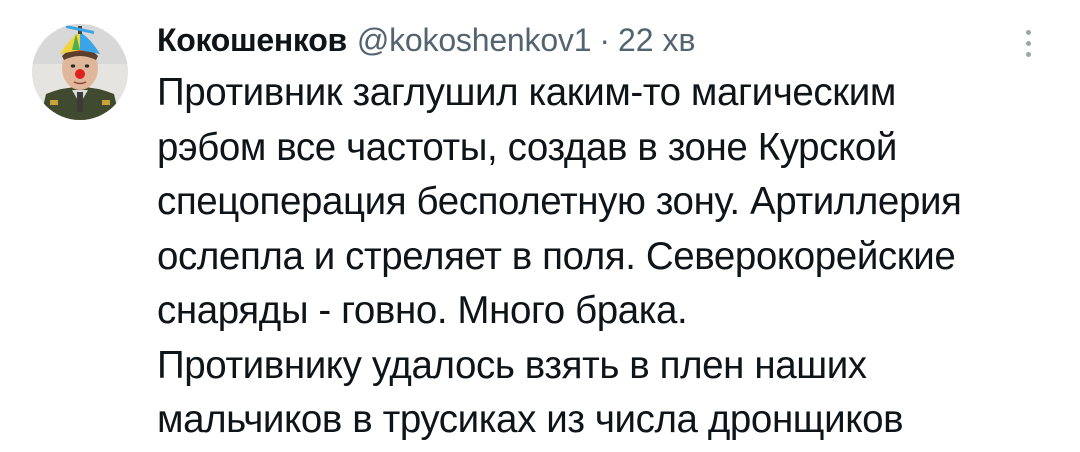 This screenshot has width=1080, height=452. I want to click on avatar, so click(80, 72).